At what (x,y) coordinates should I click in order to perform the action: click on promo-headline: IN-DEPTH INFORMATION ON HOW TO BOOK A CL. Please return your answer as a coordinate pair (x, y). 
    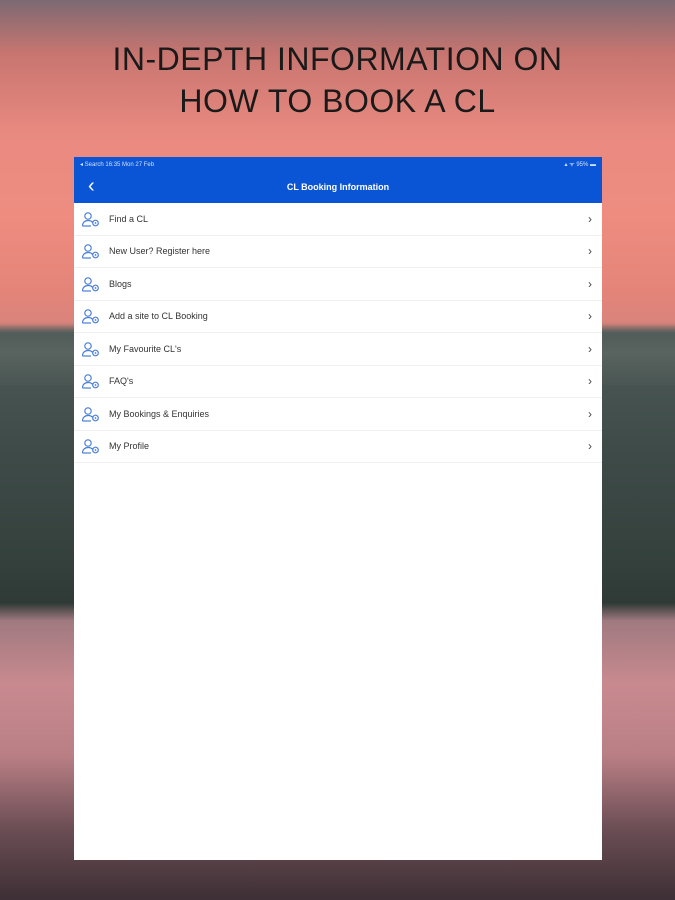
    Looking at the image, I should click on (337, 80).